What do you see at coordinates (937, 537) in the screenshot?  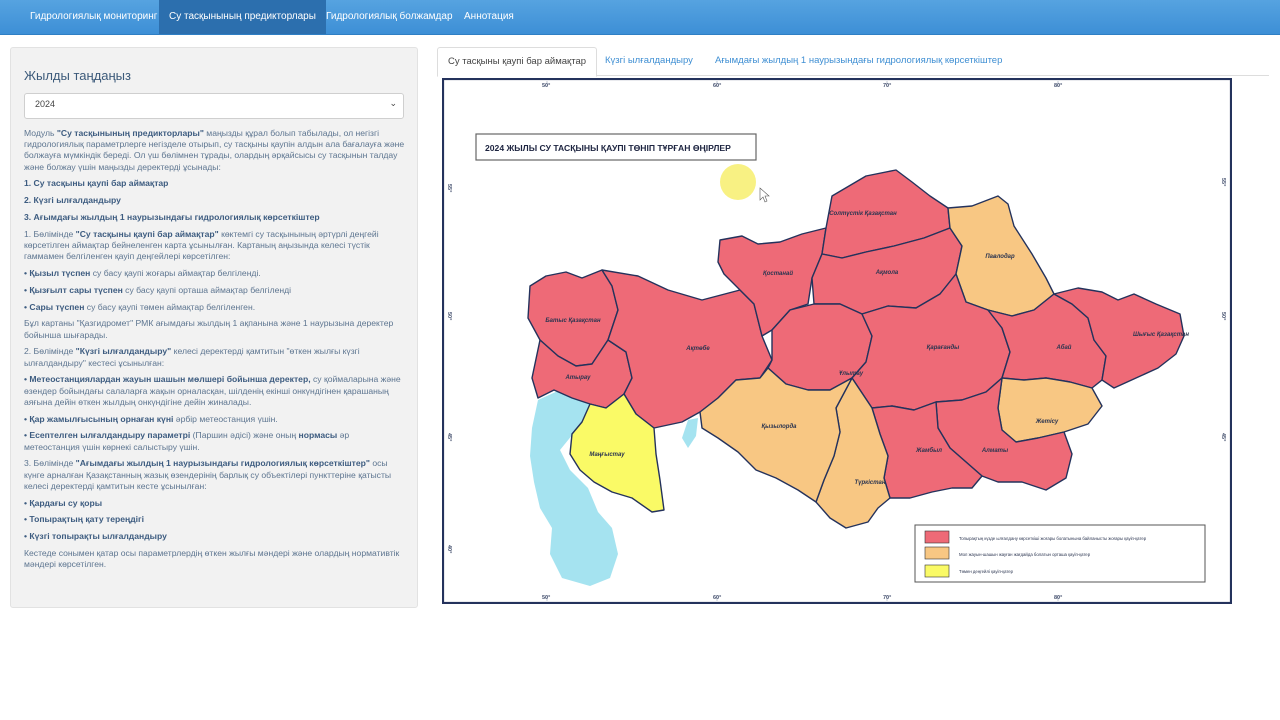 I see `legend-swatch-high` at bounding box center [937, 537].